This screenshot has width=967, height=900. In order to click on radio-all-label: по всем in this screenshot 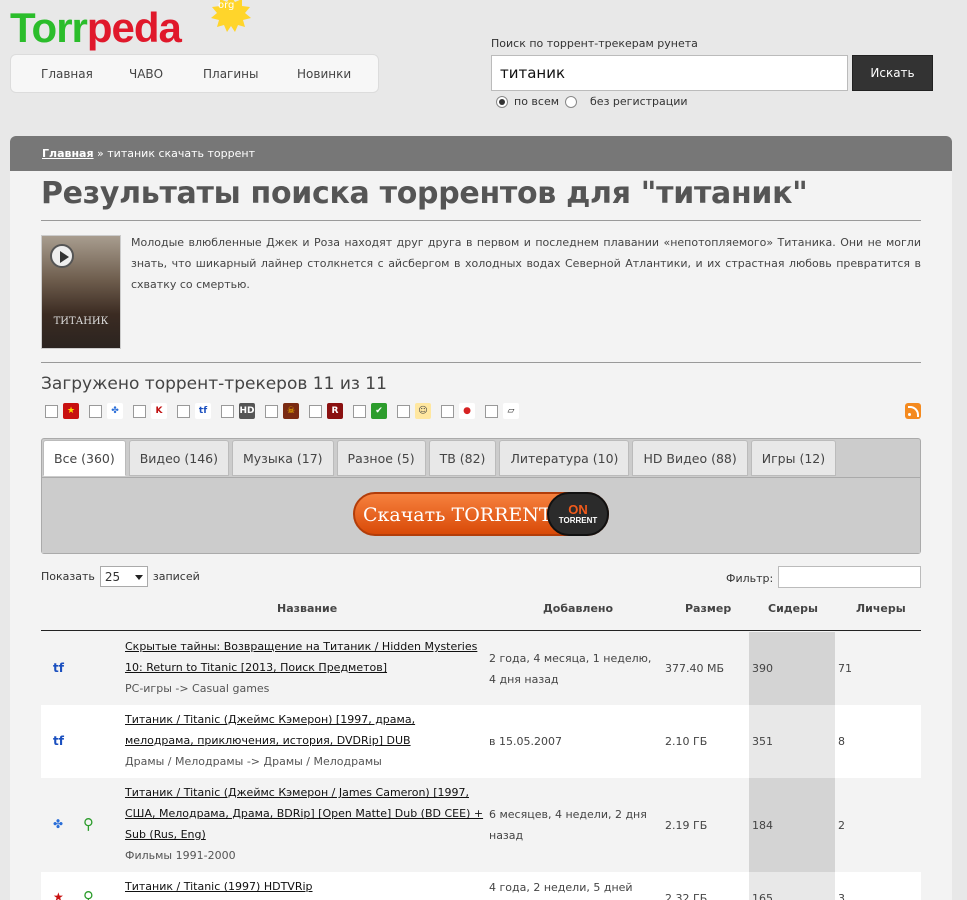, I will do `click(537, 101)`.